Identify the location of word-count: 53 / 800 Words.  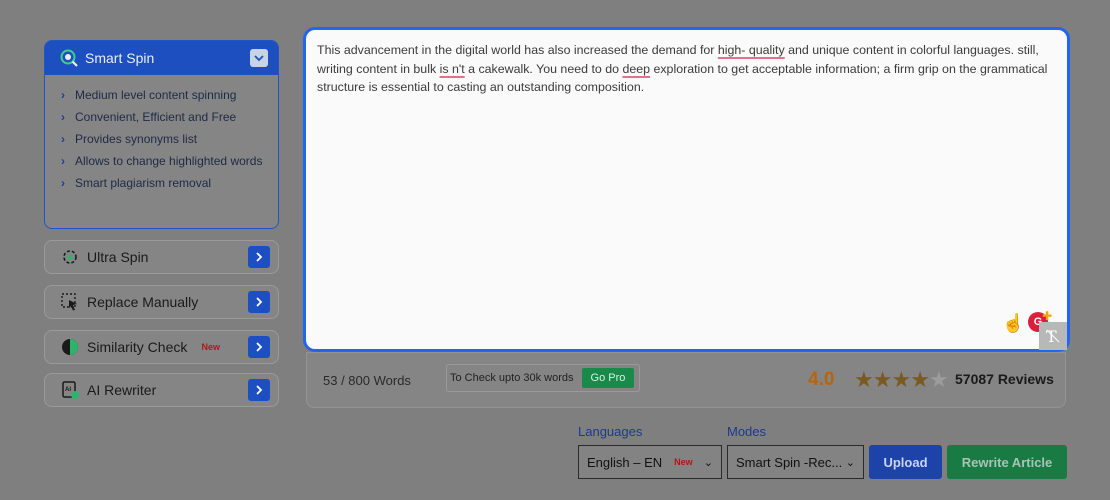
(367, 380).